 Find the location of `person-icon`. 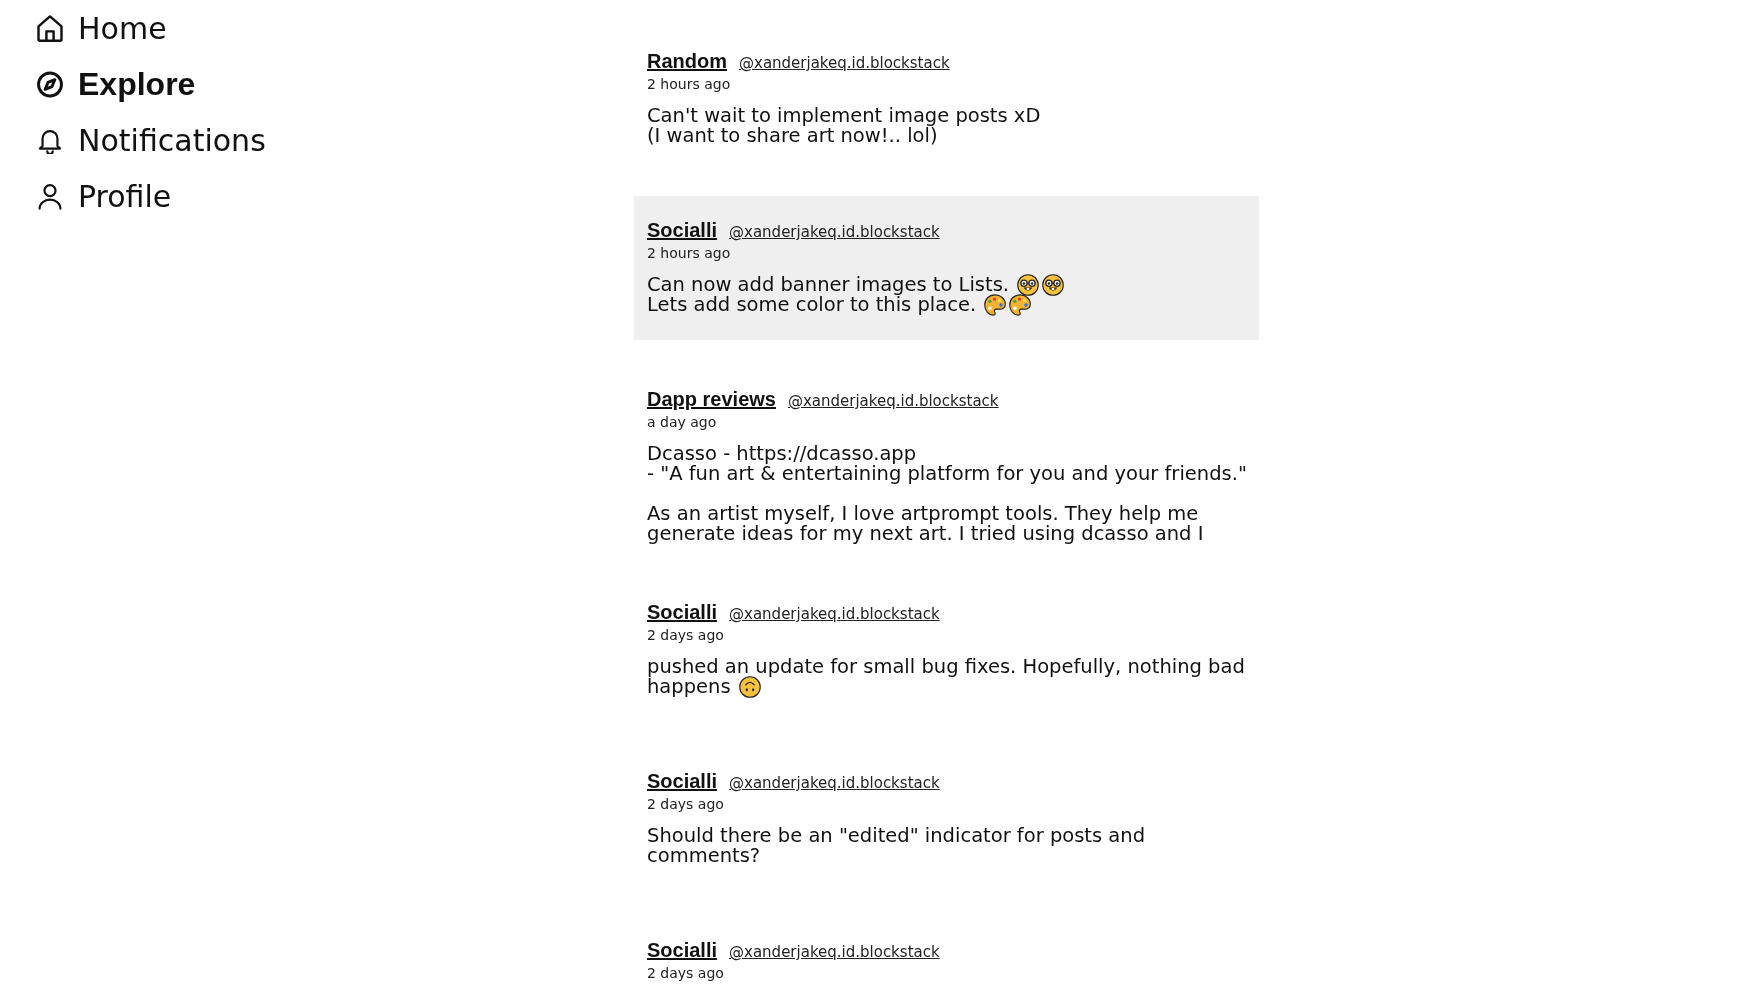

person-icon is located at coordinates (50, 196).